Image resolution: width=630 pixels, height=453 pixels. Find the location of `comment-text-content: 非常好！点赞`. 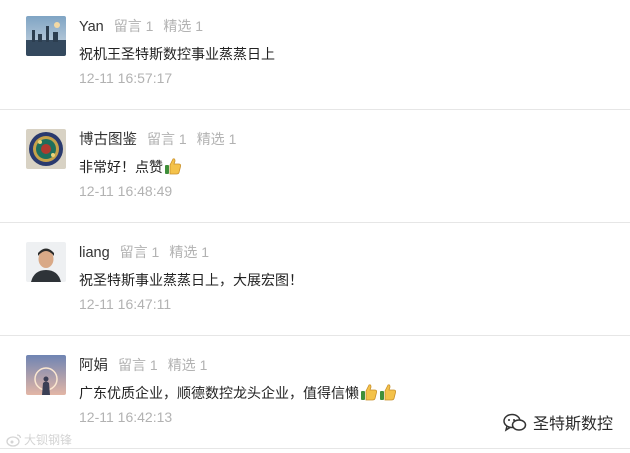

comment-text-content: 非常好！点赞 is located at coordinates (121, 167).